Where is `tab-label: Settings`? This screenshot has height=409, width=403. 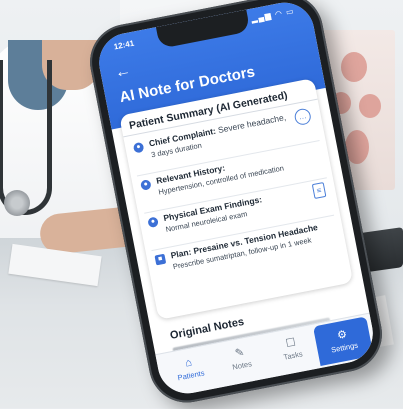
tab-label: Settings is located at coordinates (344, 347).